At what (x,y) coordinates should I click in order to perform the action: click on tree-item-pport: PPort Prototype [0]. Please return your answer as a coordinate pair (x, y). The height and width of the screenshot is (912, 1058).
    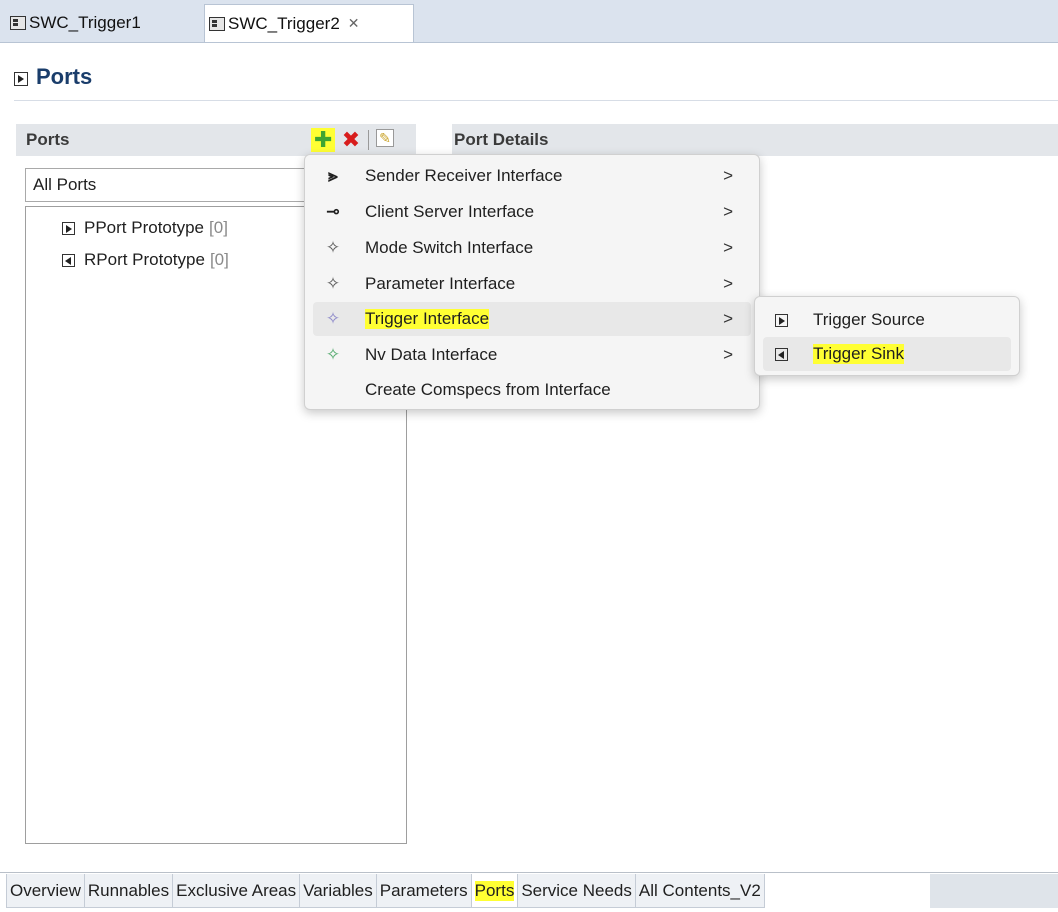
    Looking at the image, I should click on (145, 228).